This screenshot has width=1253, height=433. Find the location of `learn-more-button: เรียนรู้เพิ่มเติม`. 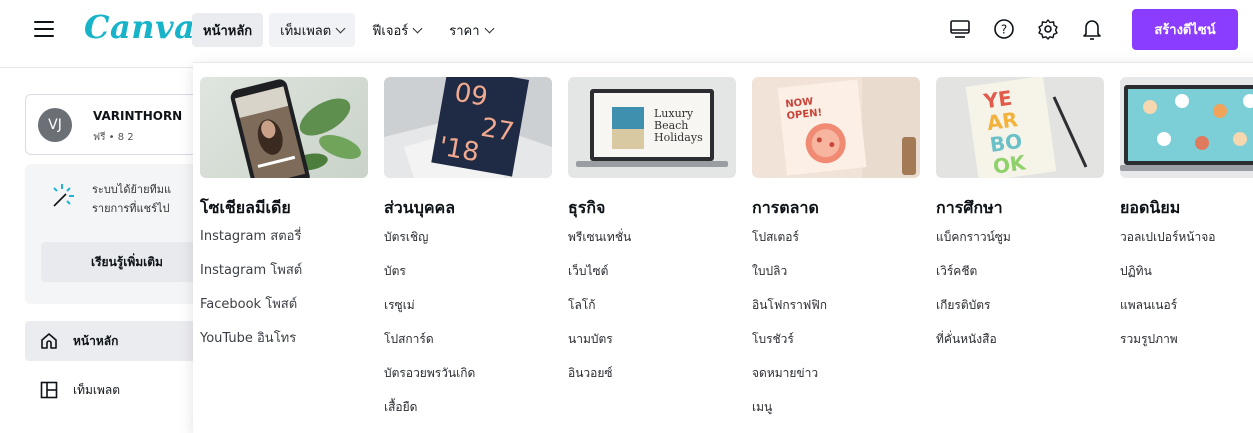

learn-more-button: เรียนรู้เพิ่มเติม is located at coordinates (120, 262).